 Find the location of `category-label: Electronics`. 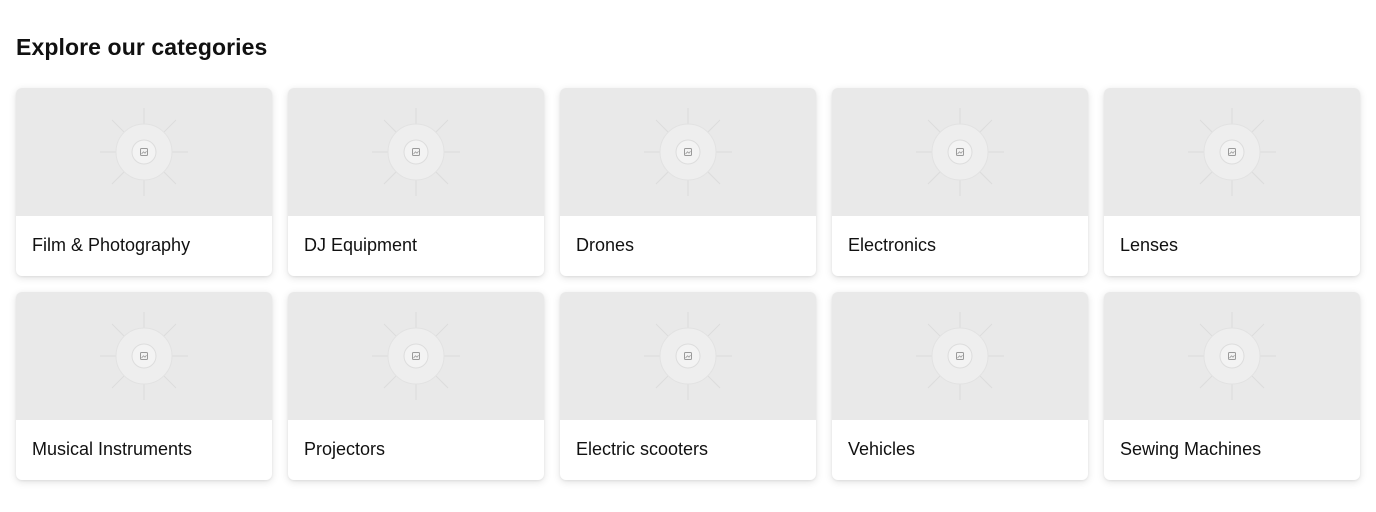

category-label: Electronics is located at coordinates (892, 245).